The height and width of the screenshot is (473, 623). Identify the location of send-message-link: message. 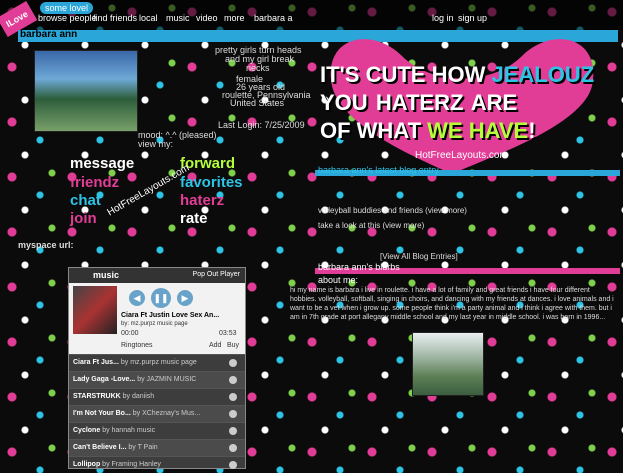
(102, 163).